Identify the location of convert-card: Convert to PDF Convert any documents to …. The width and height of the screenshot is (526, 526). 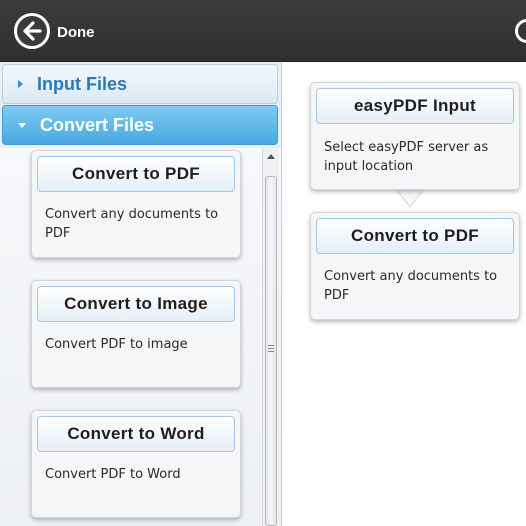
(136, 204).